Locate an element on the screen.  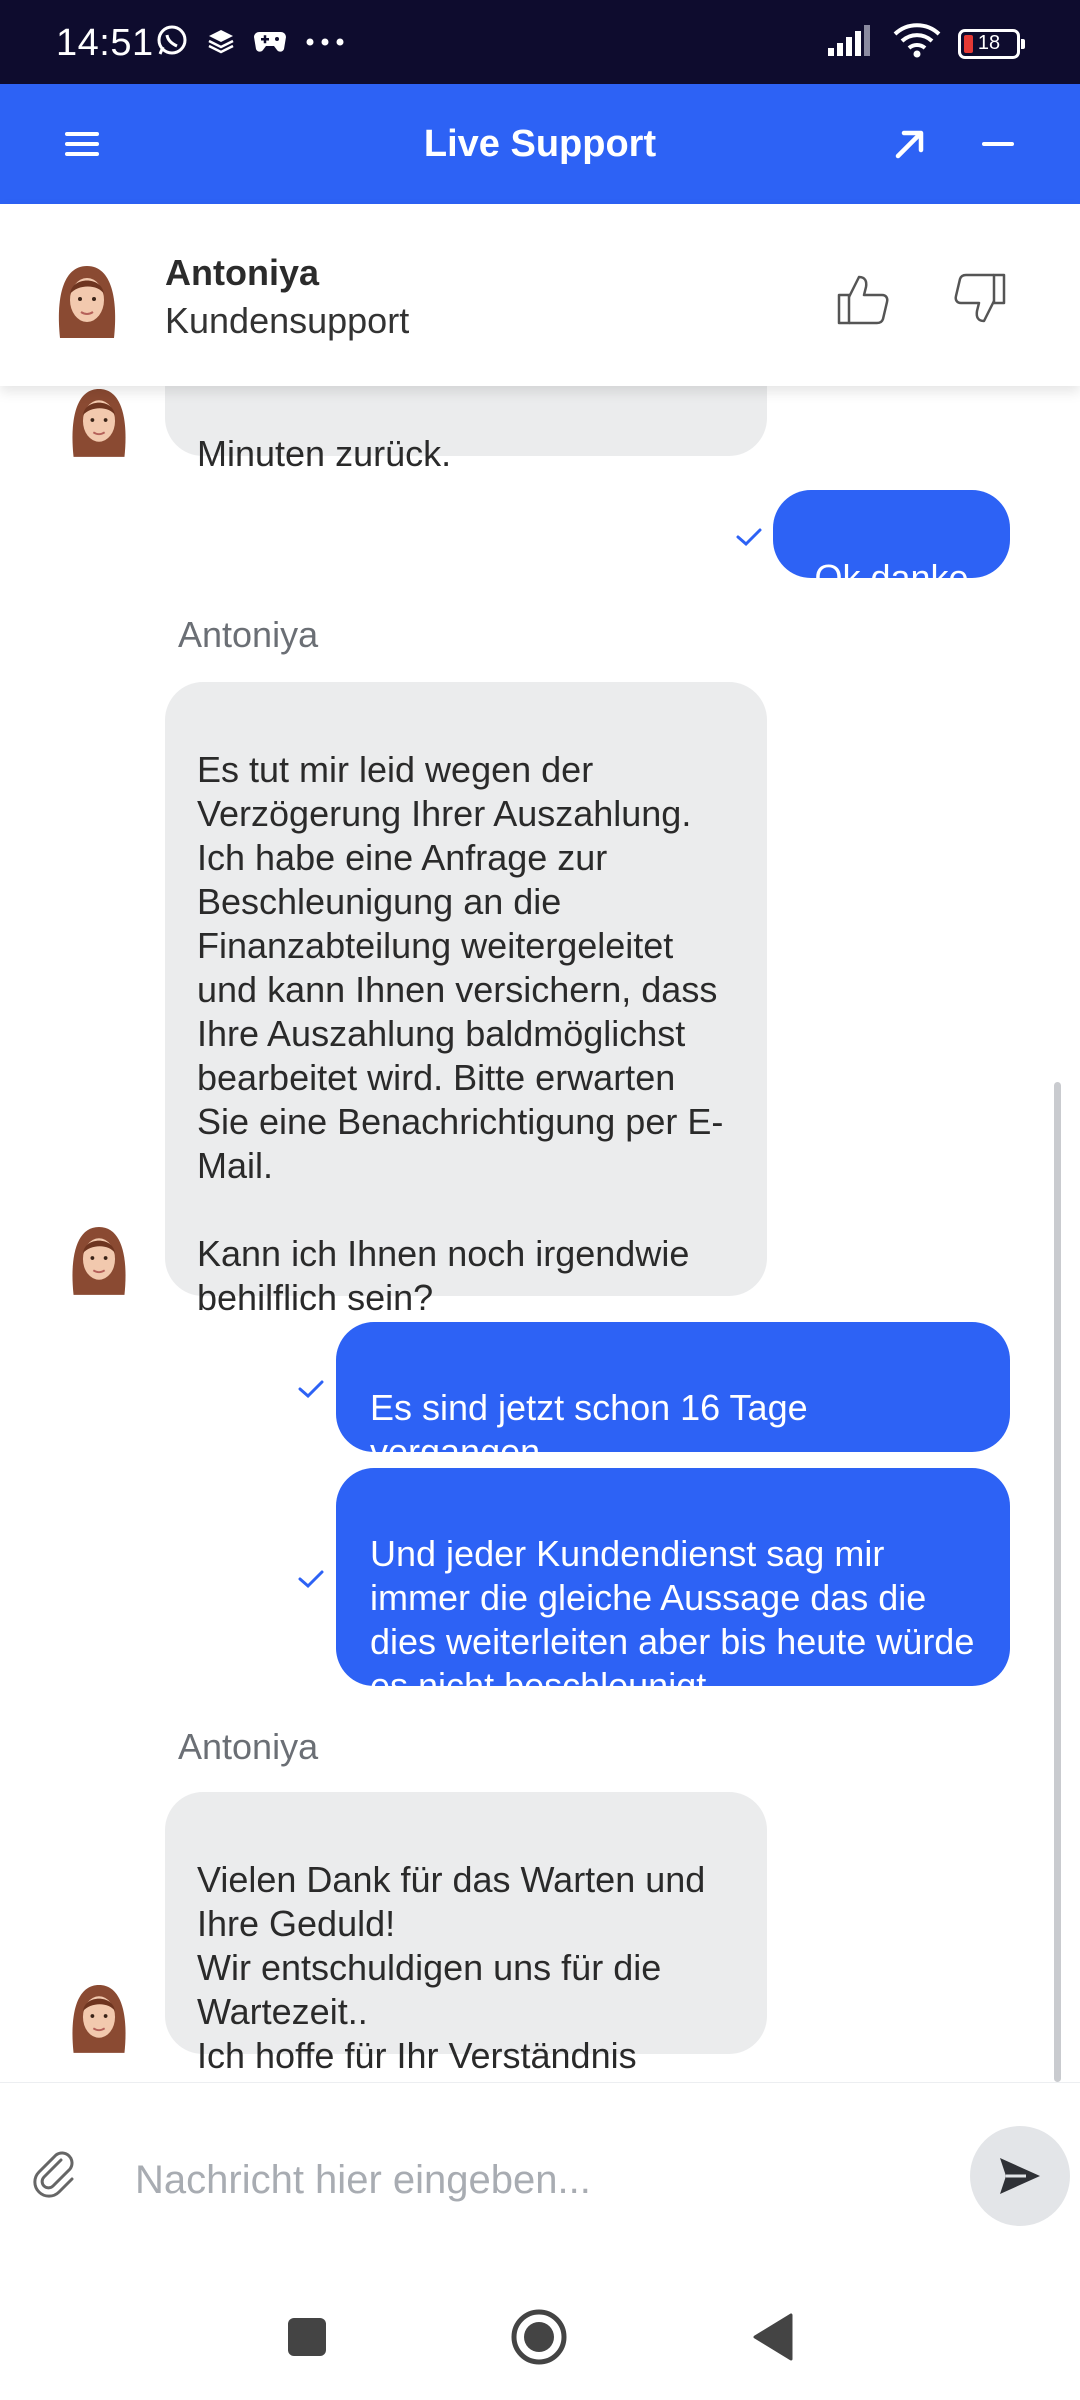
agent-message: Minuten zurück. is located at coordinates (466, 430).